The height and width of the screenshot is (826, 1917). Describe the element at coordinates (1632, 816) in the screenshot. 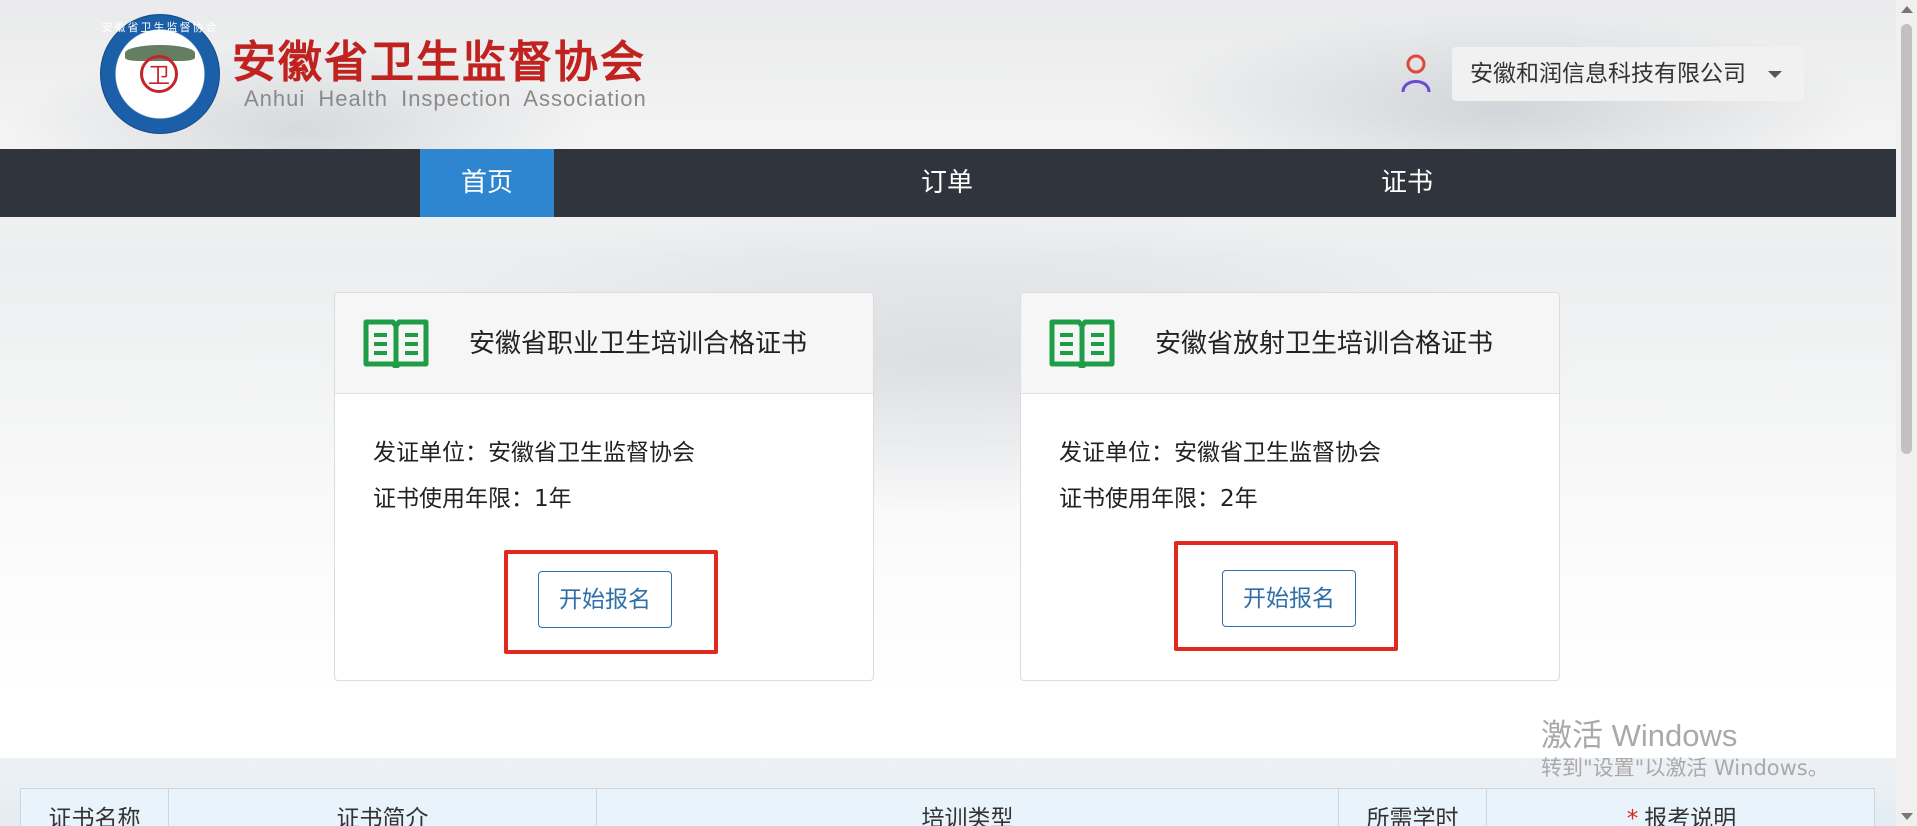

I see `required-mark: *` at that location.